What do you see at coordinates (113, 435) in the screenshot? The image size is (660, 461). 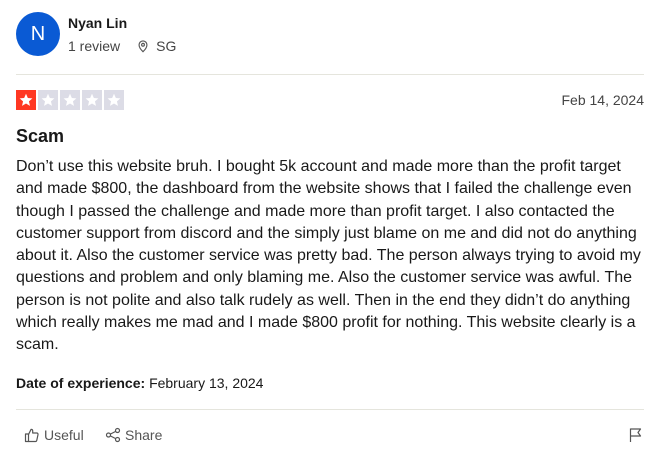 I see `share-icon` at bounding box center [113, 435].